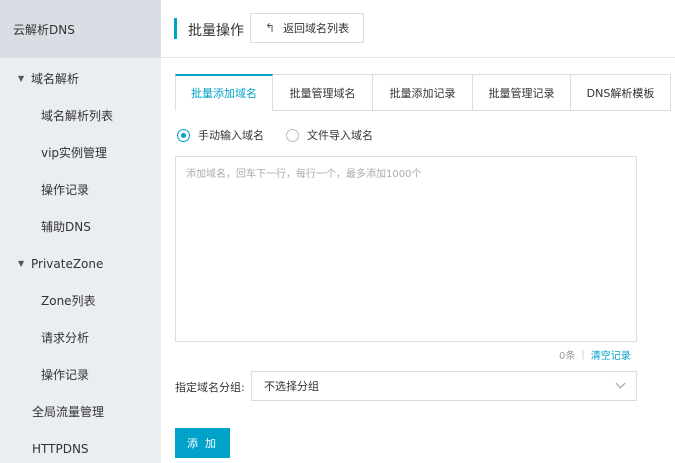 Image resolution: width=675 pixels, height=463 pixels. I want to click on sidebar-group-domain-resolution: ▼ 域名解析, so click(80, 78).